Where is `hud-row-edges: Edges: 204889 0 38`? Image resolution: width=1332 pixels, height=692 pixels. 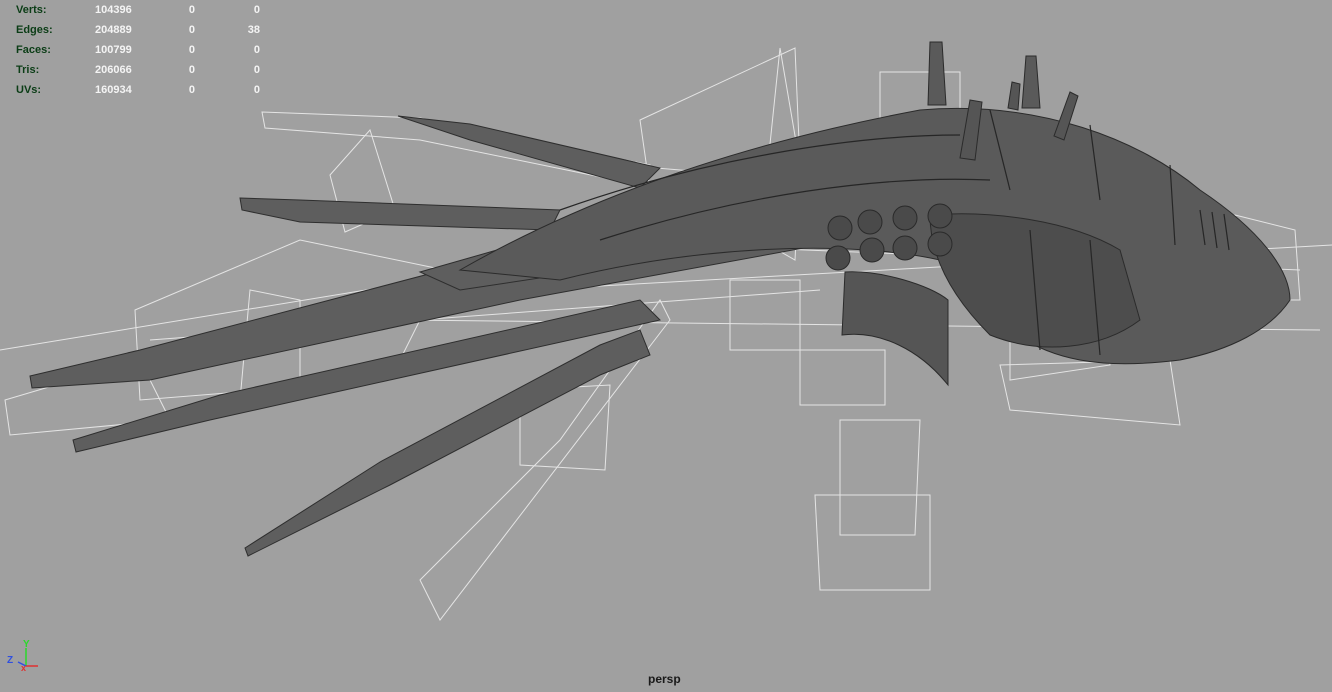
hud-row-edges: Edges: 204889 0 38 is located at coordinates (135, 30).